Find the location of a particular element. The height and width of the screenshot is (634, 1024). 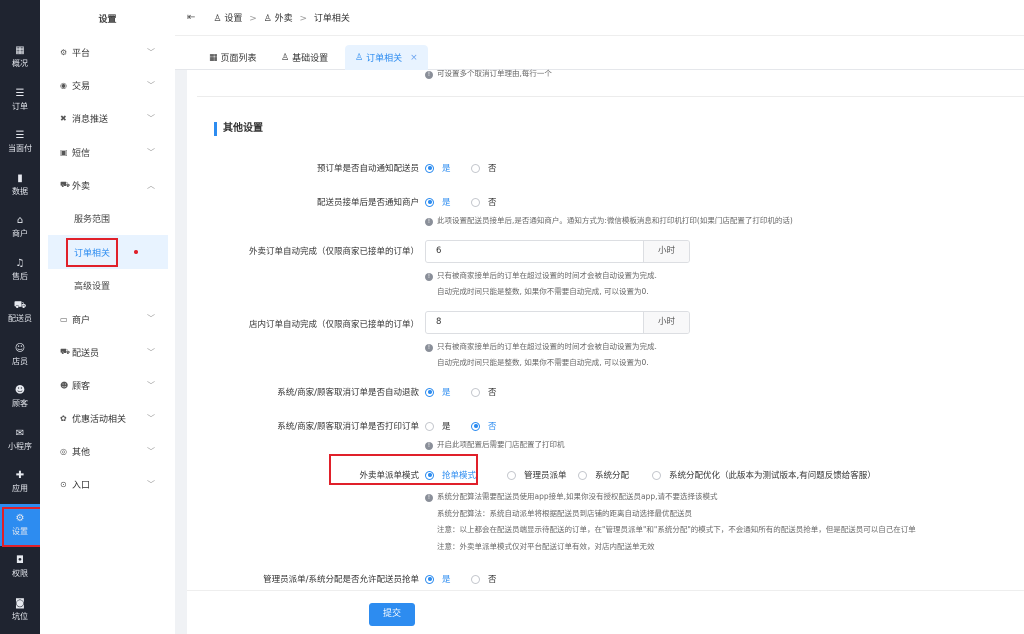

collapse-icon: ⇤ is located at coordinates (191, 17).